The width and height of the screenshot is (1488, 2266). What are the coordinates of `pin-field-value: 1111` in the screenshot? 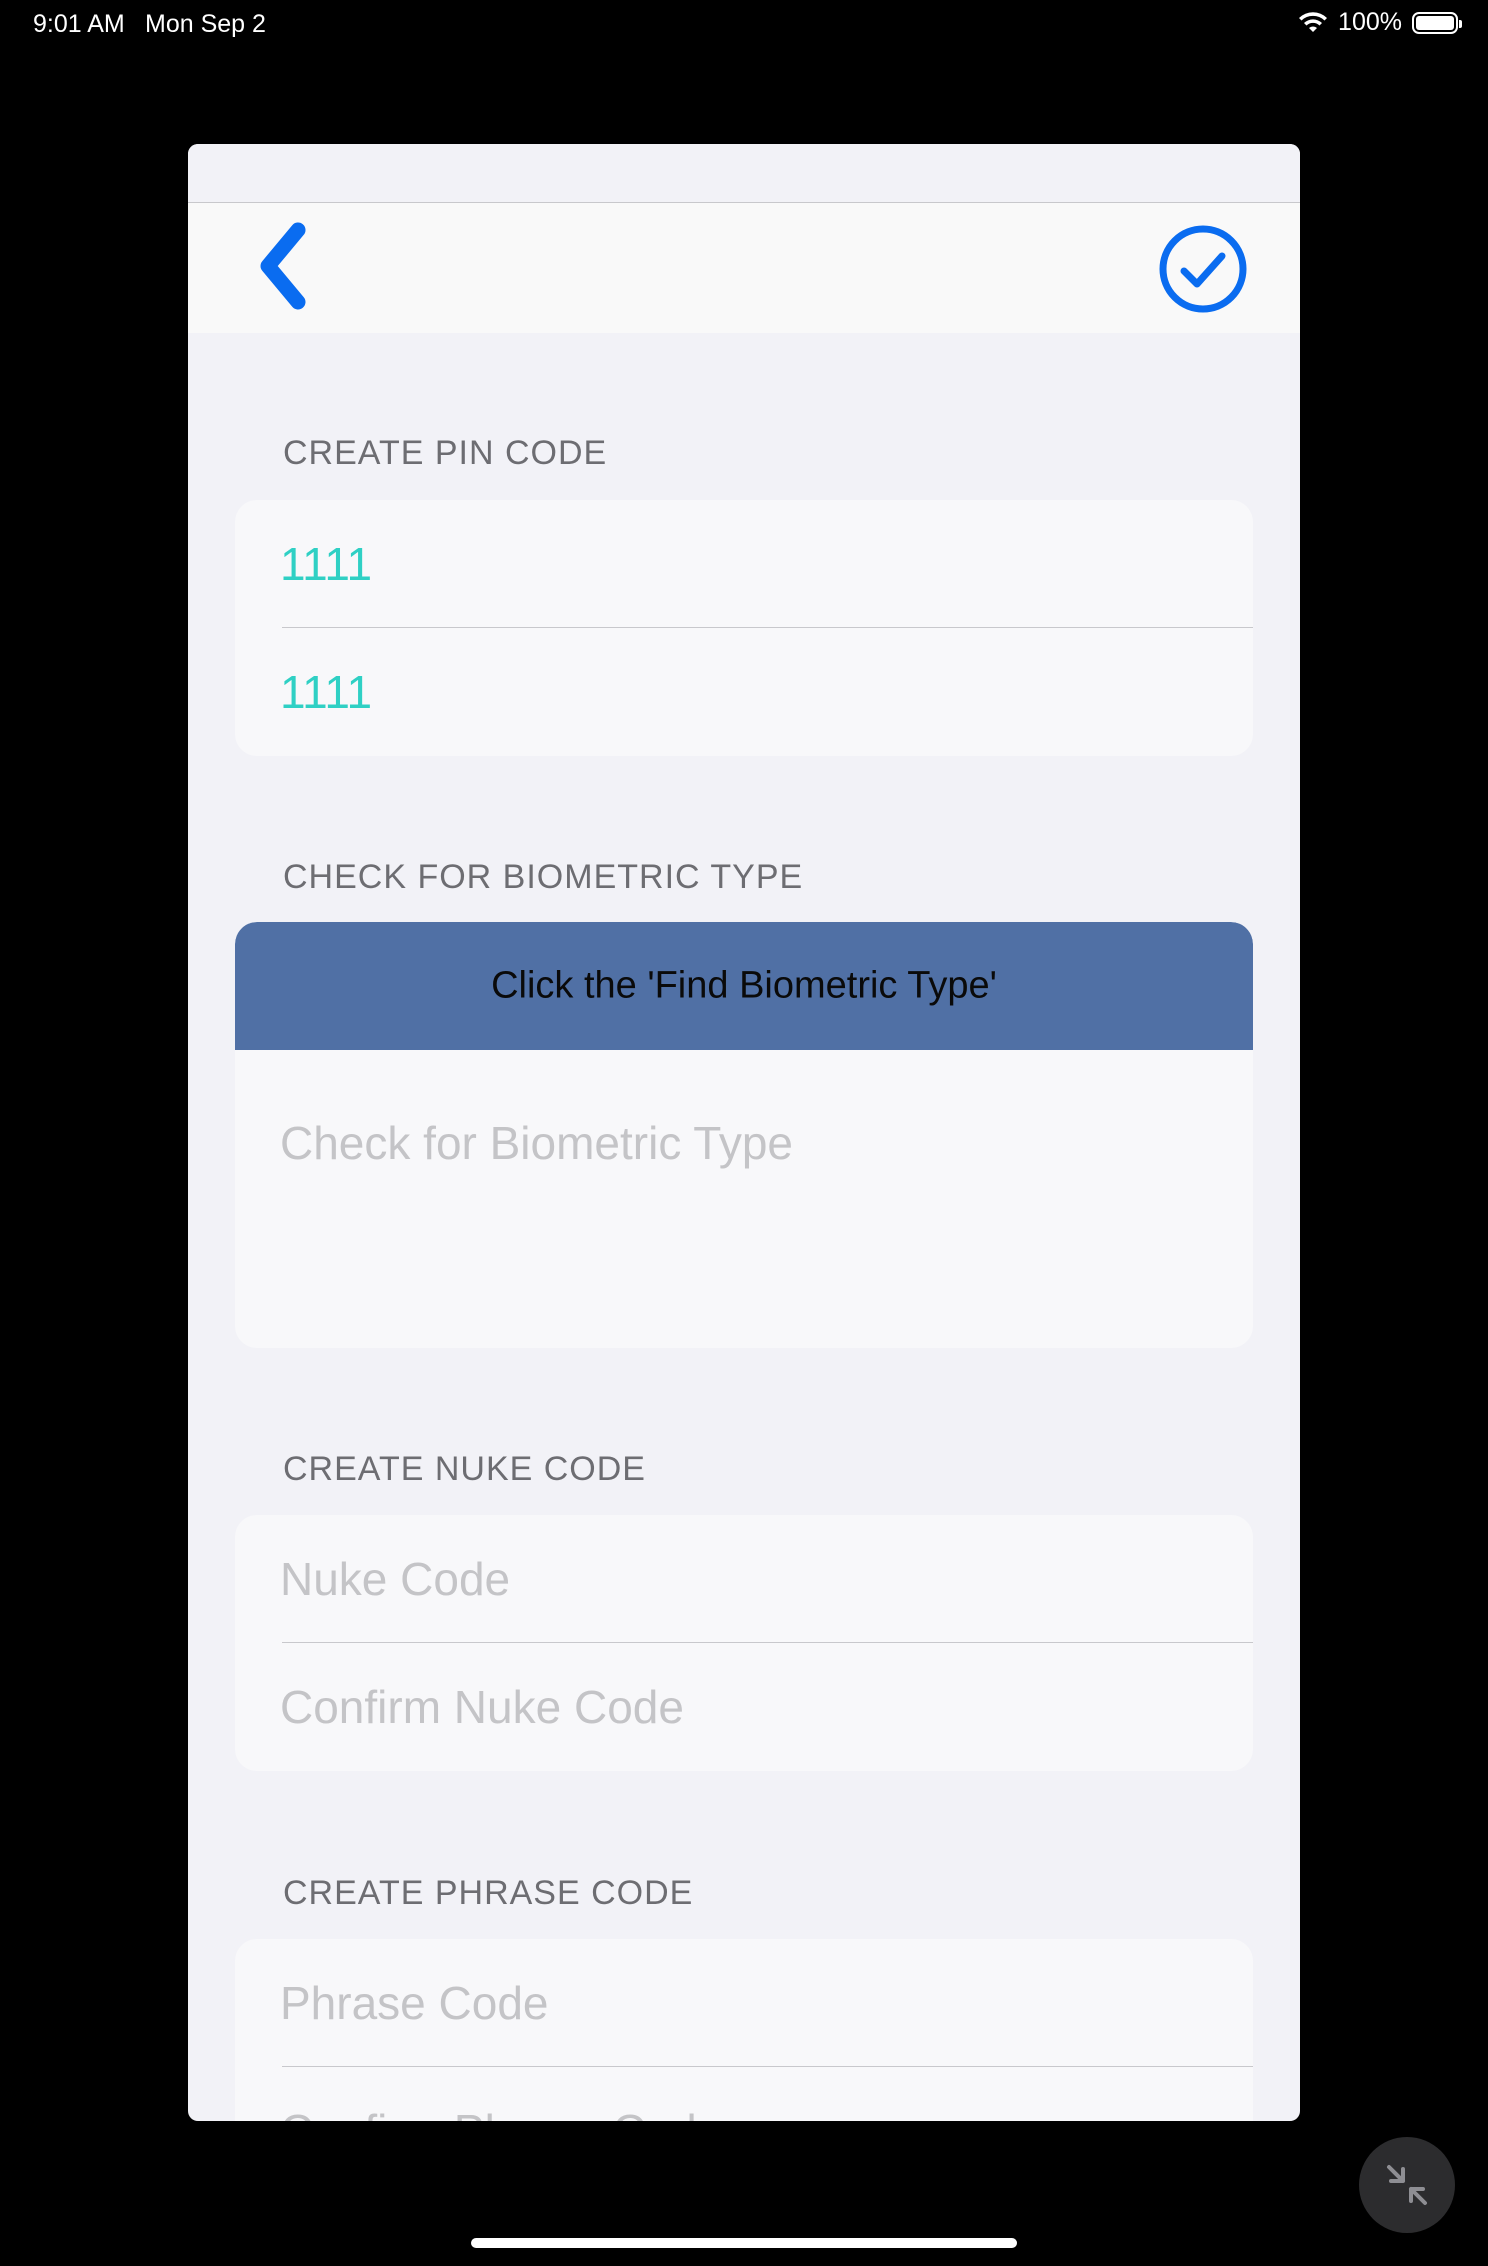 It's located at (326, 564).